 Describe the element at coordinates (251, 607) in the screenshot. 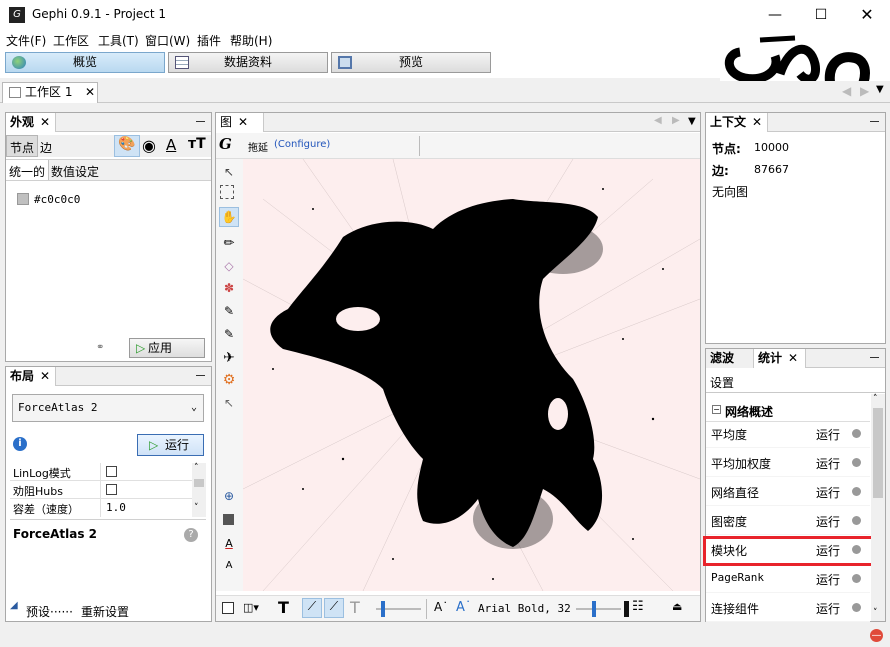

I see `screenshot-icon: ◫▾` at that location.